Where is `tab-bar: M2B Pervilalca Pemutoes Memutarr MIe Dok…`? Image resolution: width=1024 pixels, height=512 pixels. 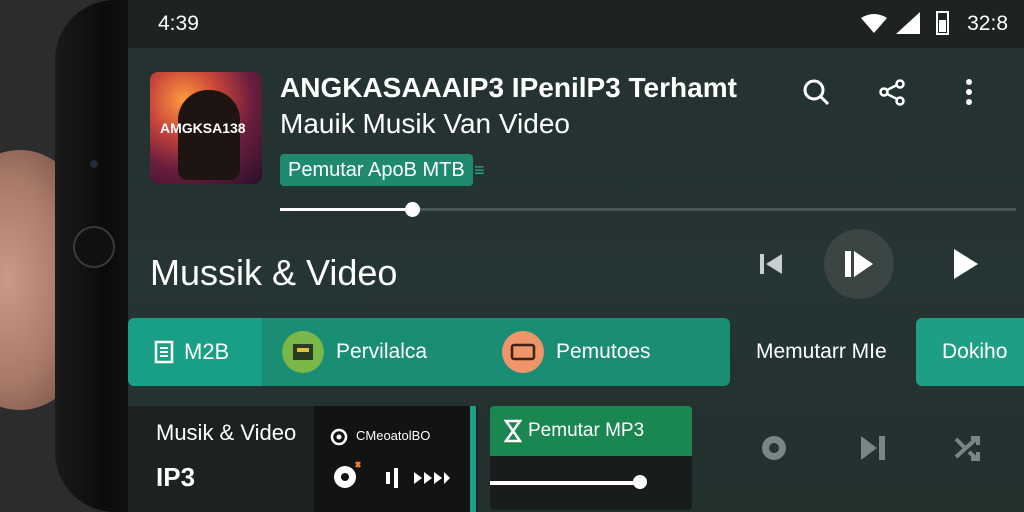 tab-bar: M2B Pervilalca Pemutoes Memutarr MIe Dok… is located at coordinates (576, 352).